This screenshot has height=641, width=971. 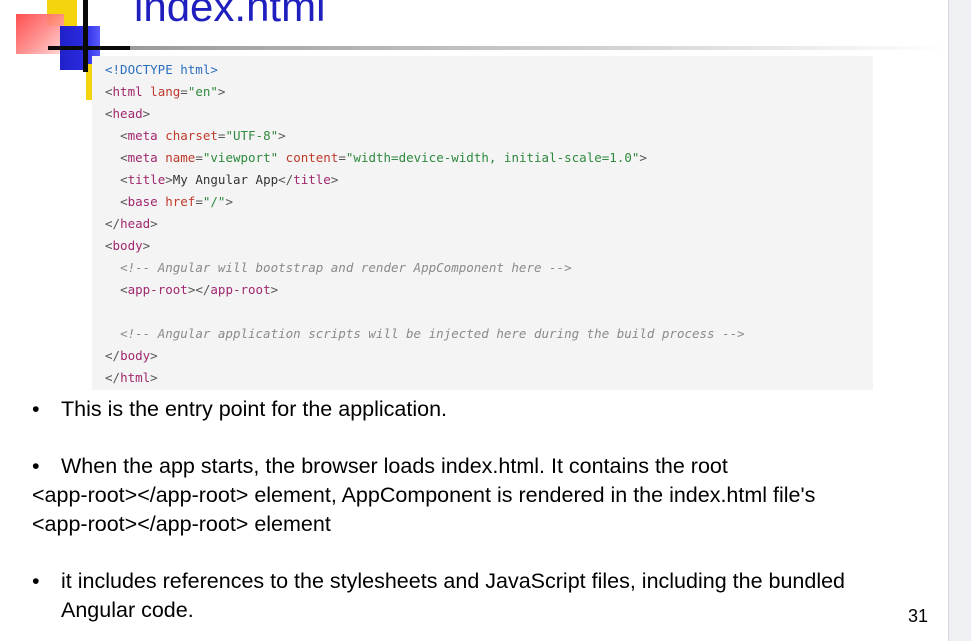 I want to click on code-line: <body>, so click(x=128, y=245).